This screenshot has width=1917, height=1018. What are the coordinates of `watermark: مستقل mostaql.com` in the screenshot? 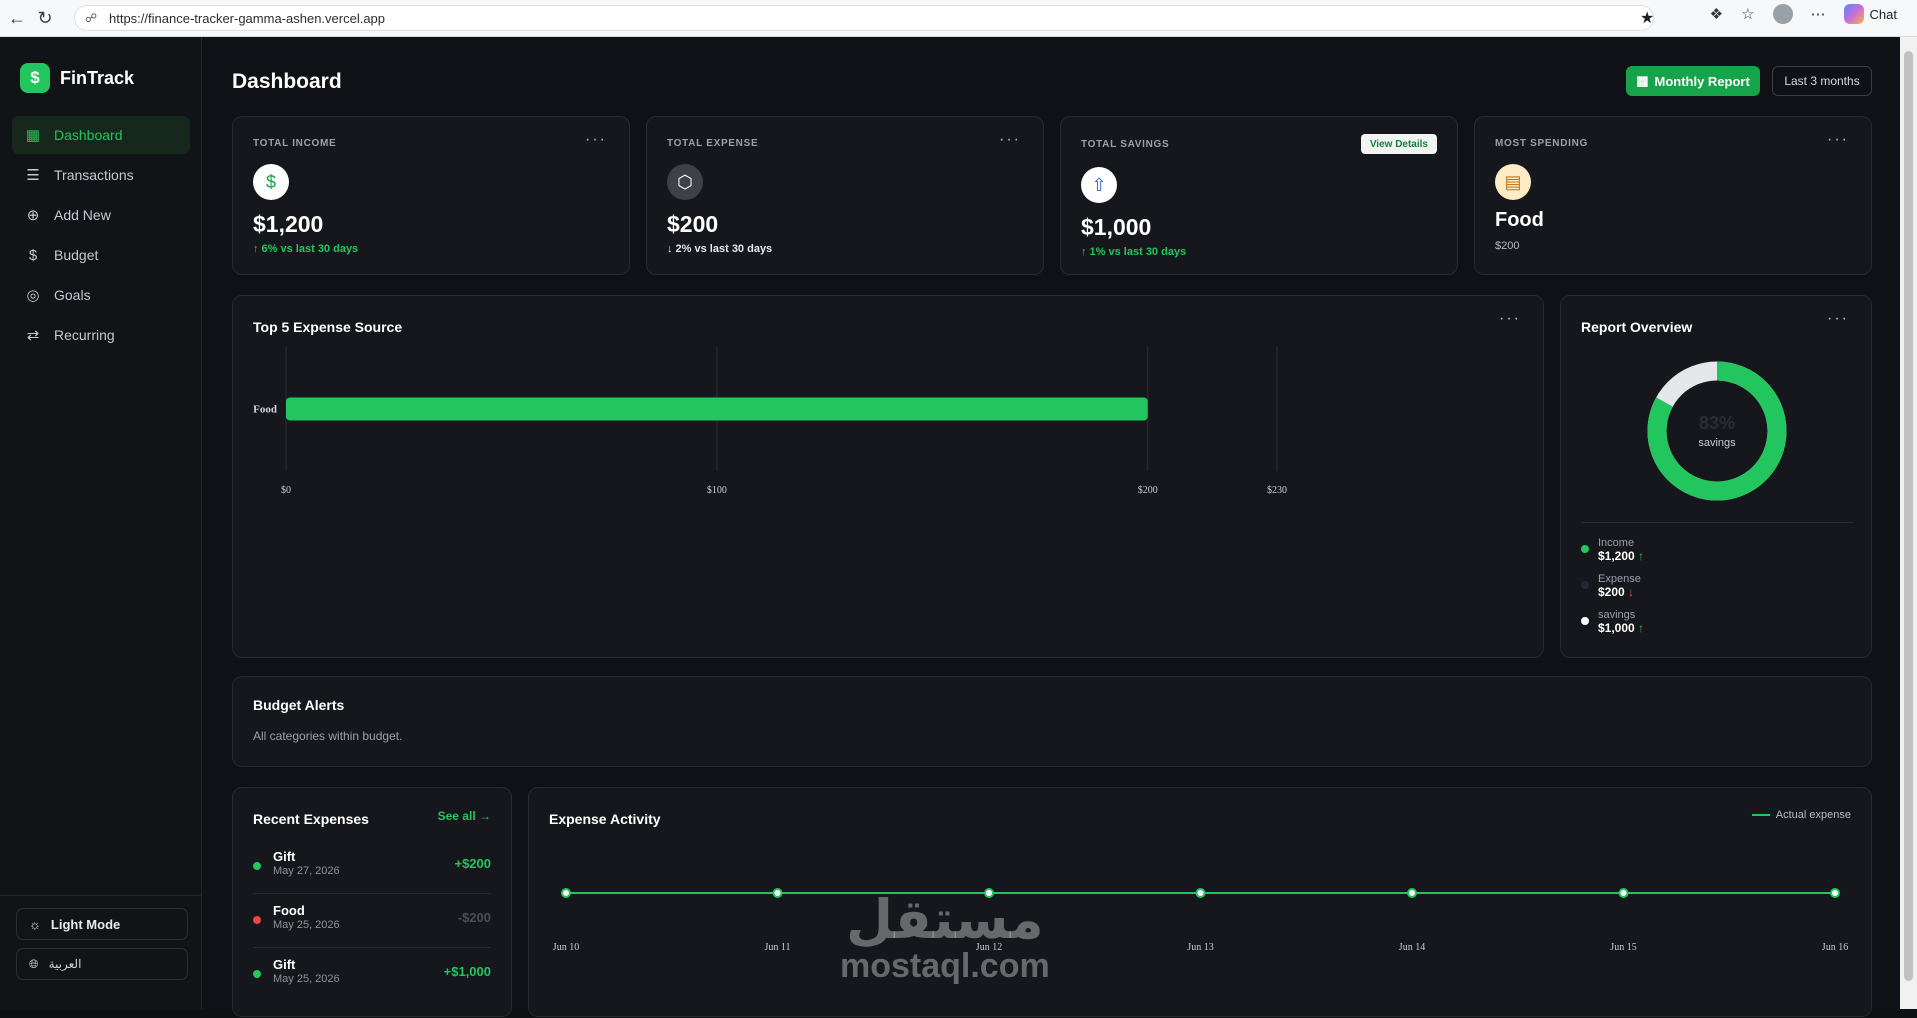 It's located at (945, 936).